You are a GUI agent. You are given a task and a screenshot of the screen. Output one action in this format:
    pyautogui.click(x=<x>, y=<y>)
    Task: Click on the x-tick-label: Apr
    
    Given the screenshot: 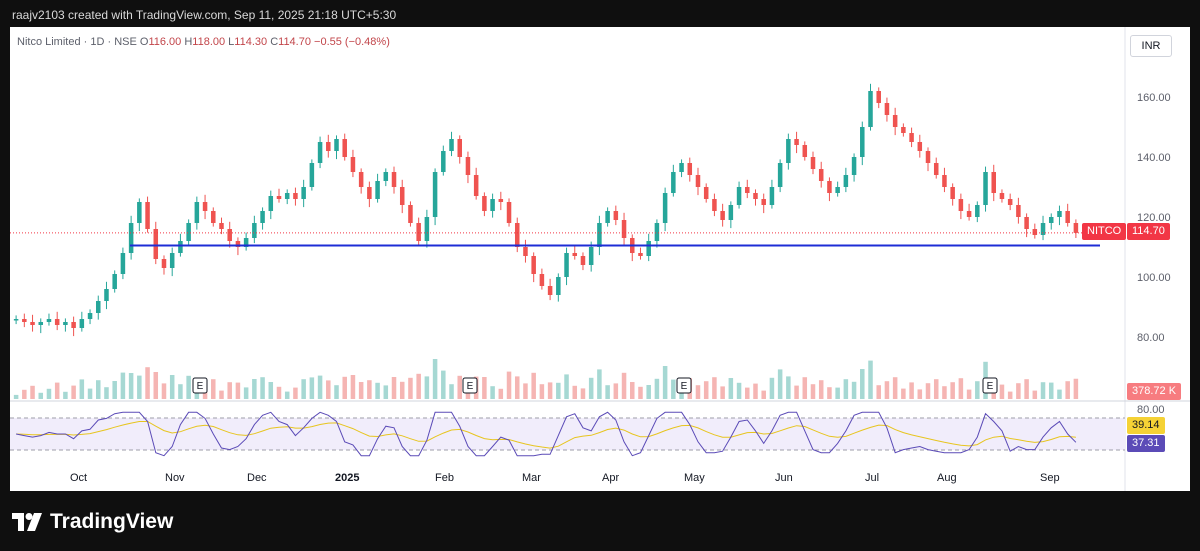 What is the action you would take?
    pyautogui.click(x=610, y=478)
    